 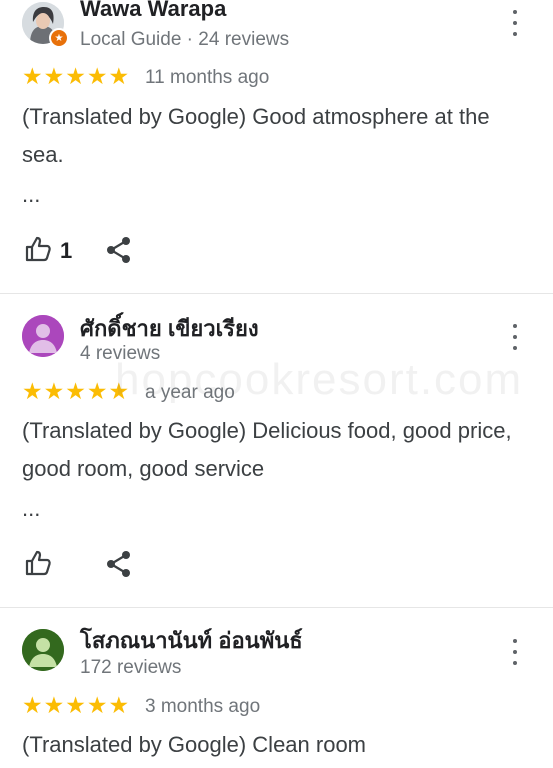 I want to click on reviewer-name: Wawa Warapa, so click(x=153, y=11).